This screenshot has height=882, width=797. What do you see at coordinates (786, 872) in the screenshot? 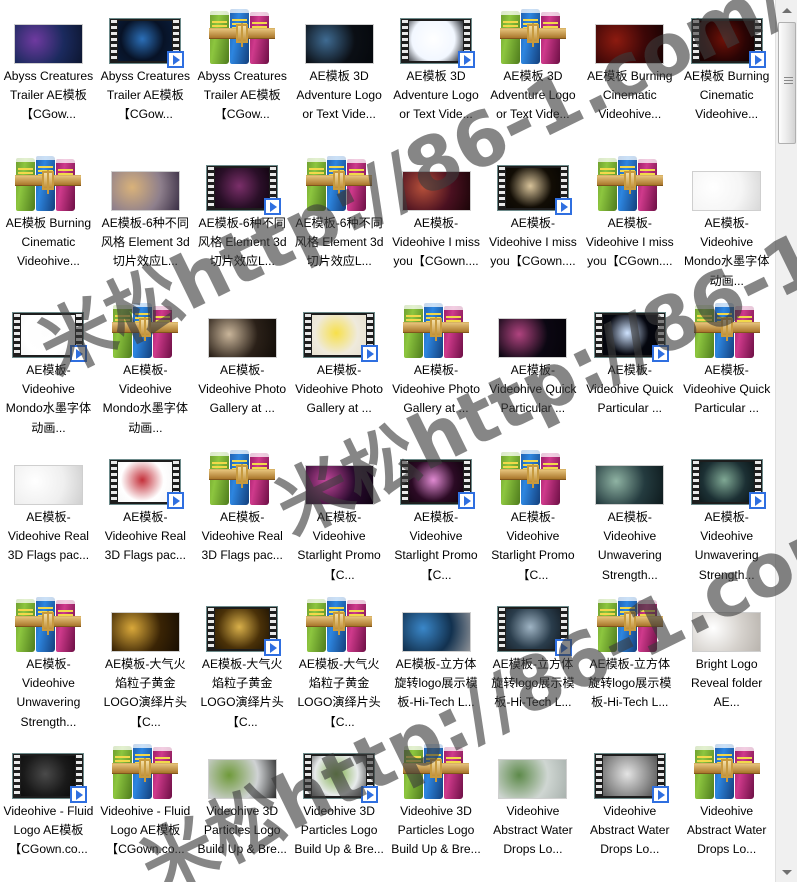
I see `scroll-down-button` at bounding box center [786, 872].